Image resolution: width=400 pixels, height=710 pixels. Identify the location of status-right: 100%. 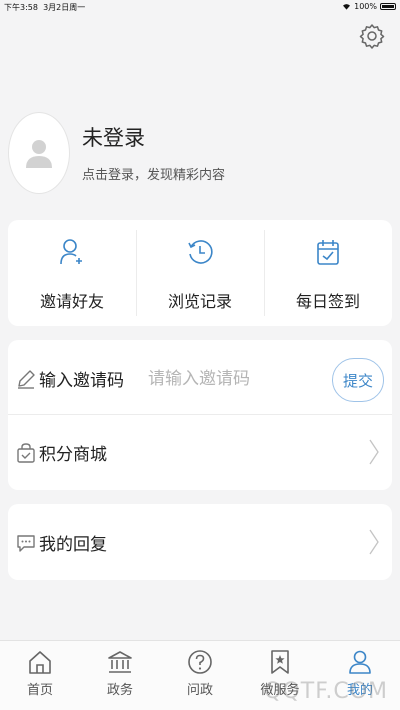
(369, 6).